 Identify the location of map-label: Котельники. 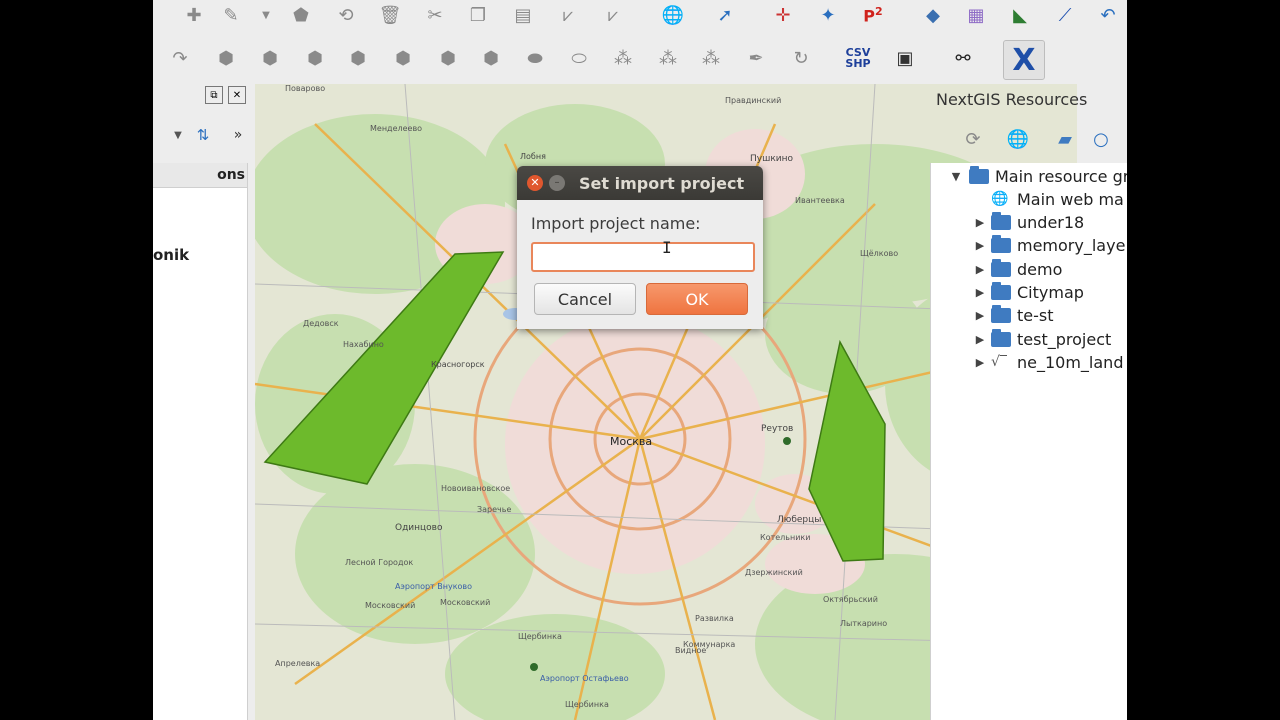
(785, 537).